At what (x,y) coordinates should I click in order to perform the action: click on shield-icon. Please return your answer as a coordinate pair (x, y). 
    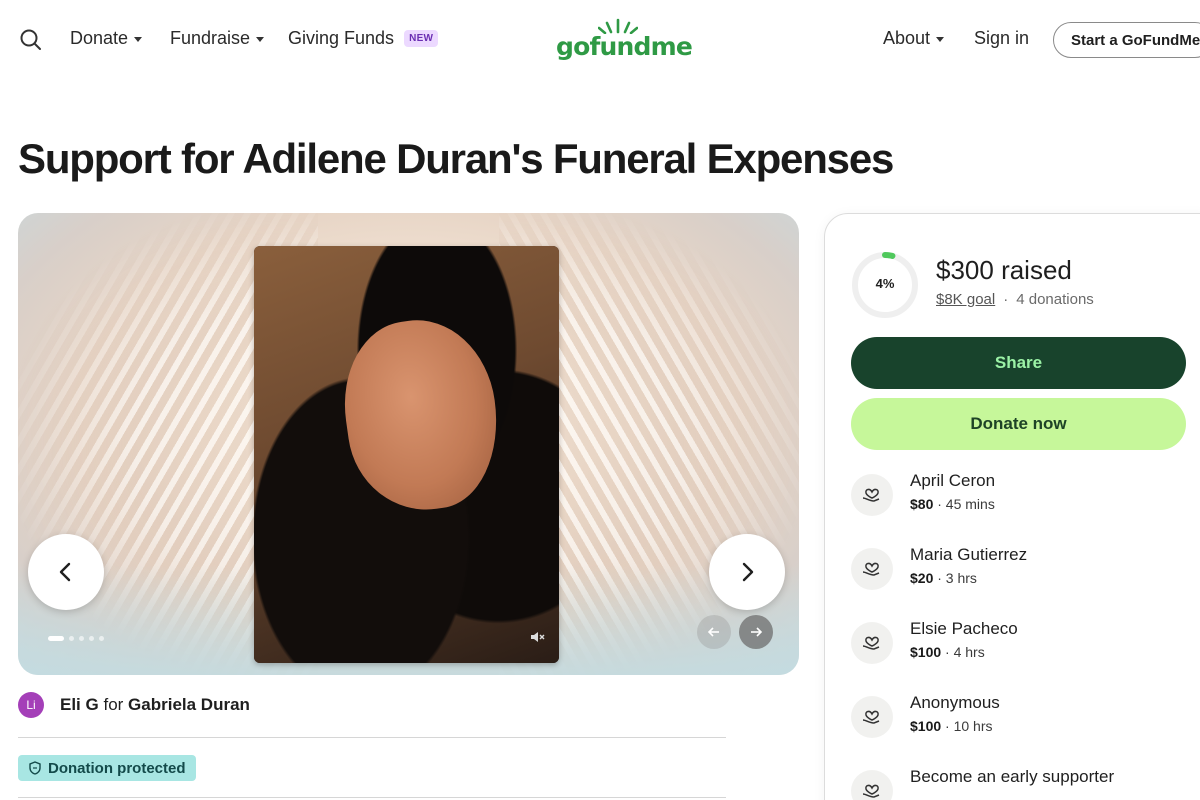
    Looking at the image, I should click on (35, 768).